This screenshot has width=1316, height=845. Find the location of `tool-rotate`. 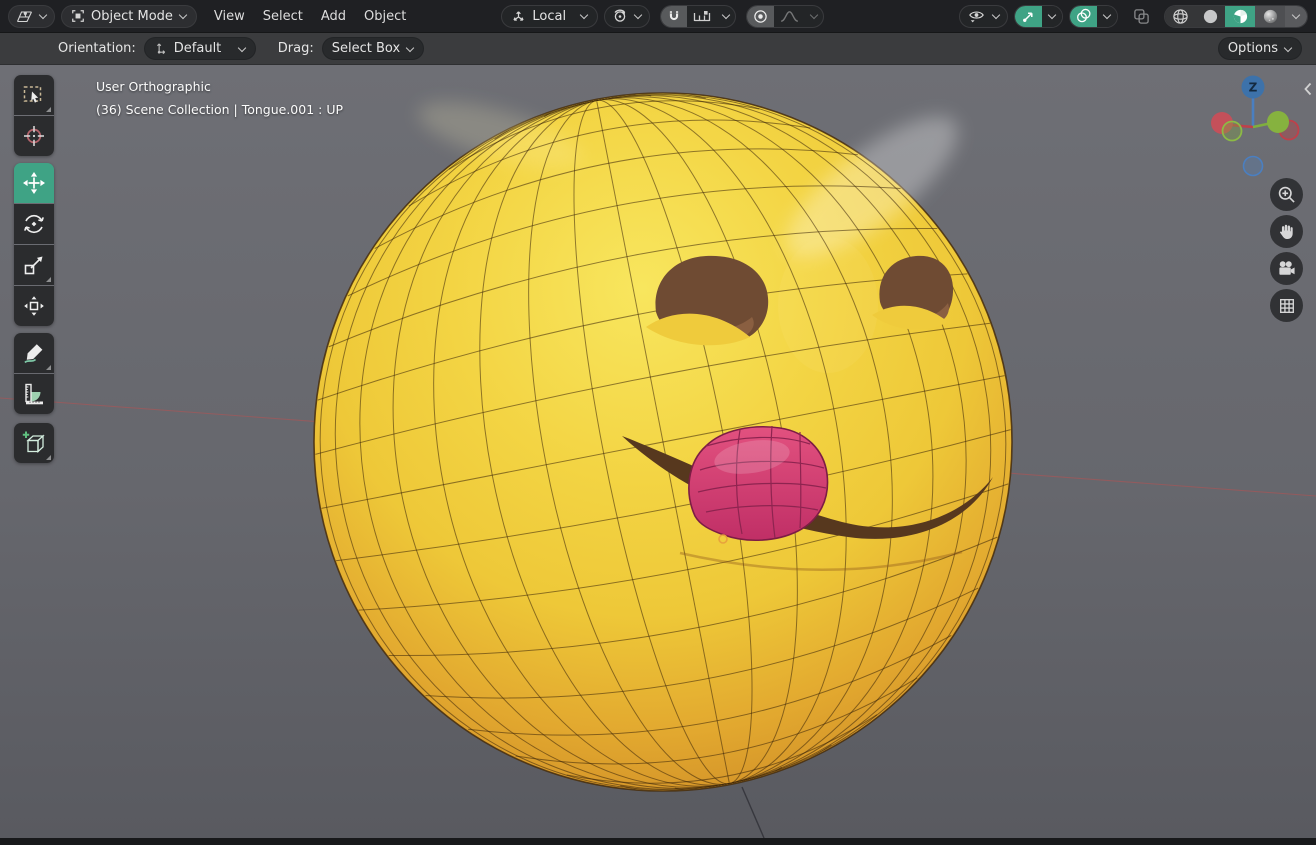

tool-rotate is located at coordinates (34, 224).